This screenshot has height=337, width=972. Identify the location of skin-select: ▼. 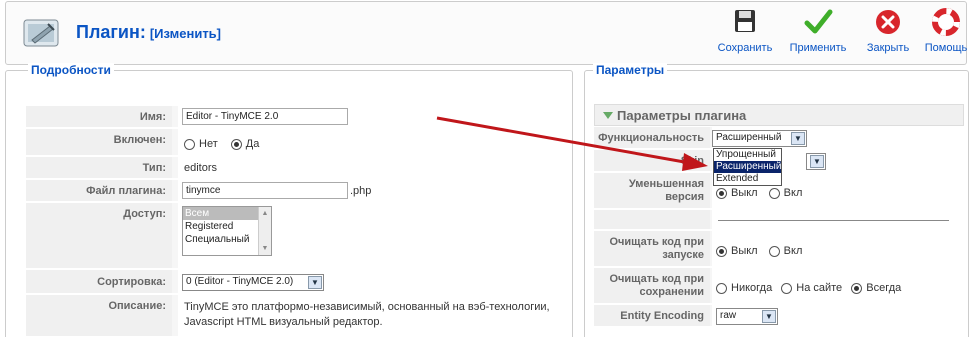
(816, 161).